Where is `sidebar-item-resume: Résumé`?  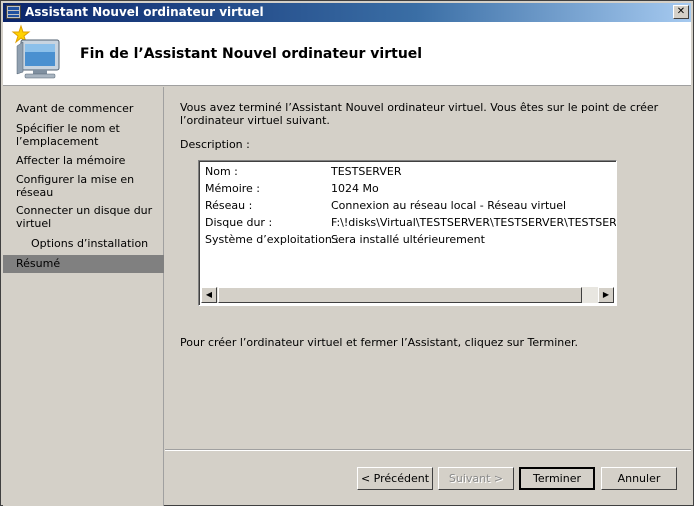
sidebar-item-resume: Résumé is located at coordinates (83, 264).